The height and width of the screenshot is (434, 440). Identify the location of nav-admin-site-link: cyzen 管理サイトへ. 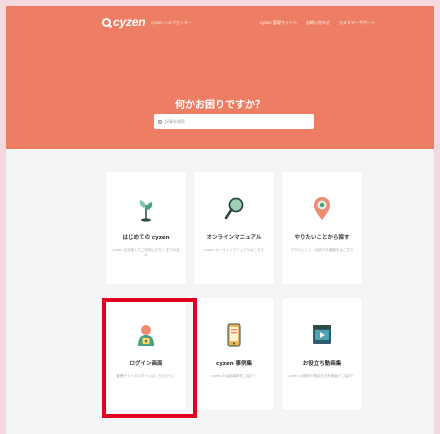
(278, 23).